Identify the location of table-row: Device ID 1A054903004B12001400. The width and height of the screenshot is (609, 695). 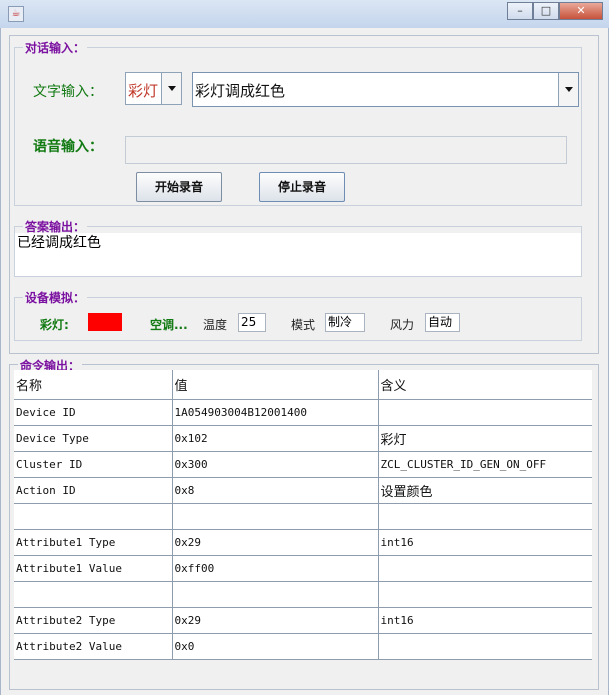
(303, 412).